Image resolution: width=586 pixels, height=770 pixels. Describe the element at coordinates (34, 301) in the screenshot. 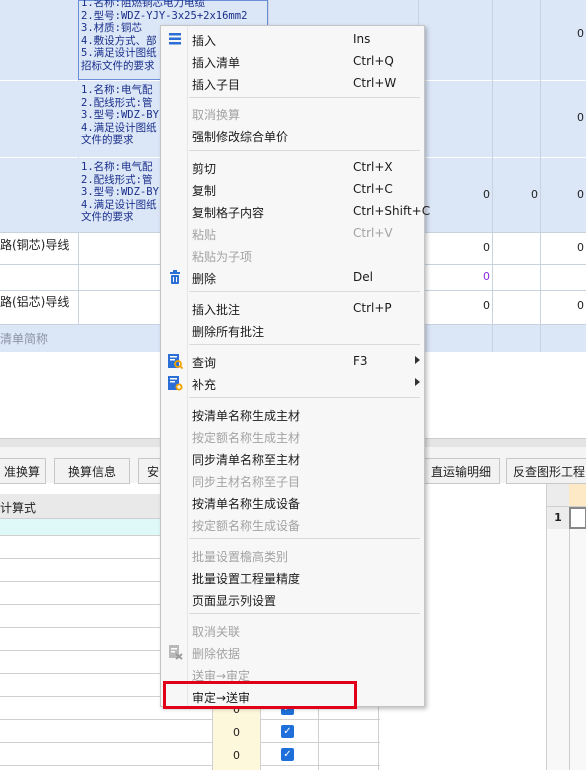

I see `row-name: 路(铝芯)导线` at that location.